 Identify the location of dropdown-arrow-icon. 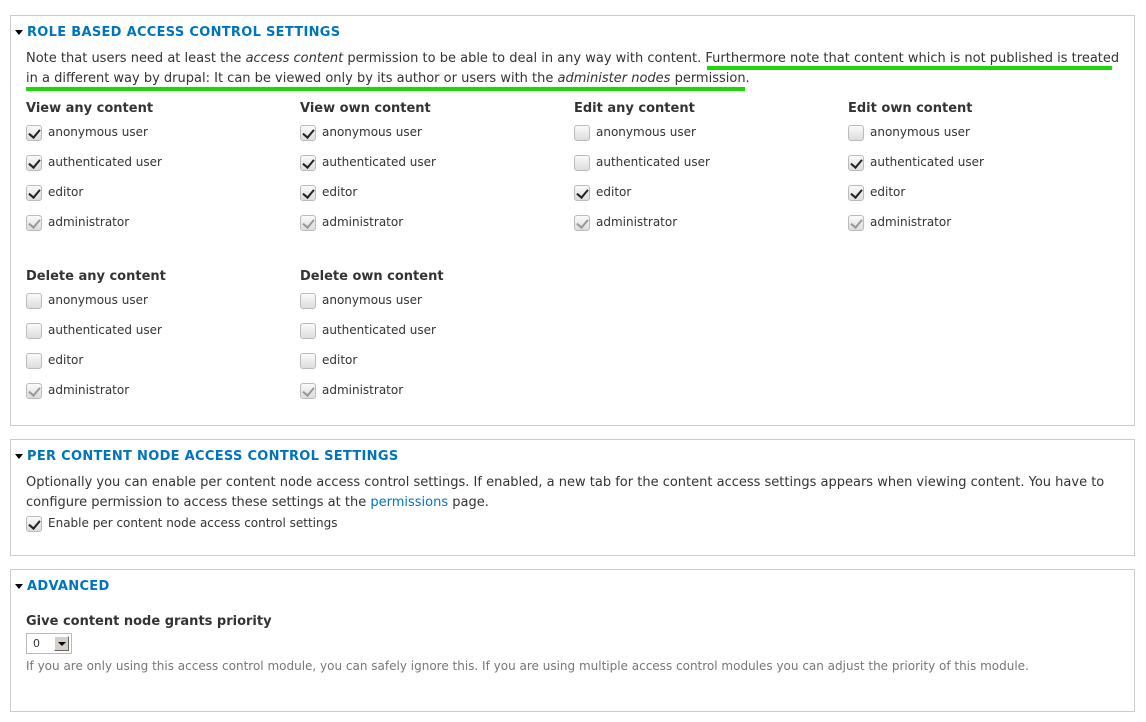
(61, 643).